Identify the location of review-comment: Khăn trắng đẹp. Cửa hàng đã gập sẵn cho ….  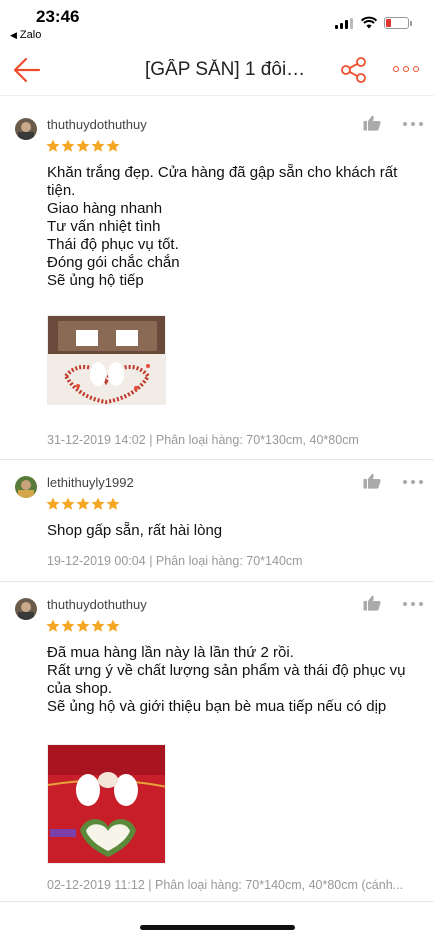
(222, 226).